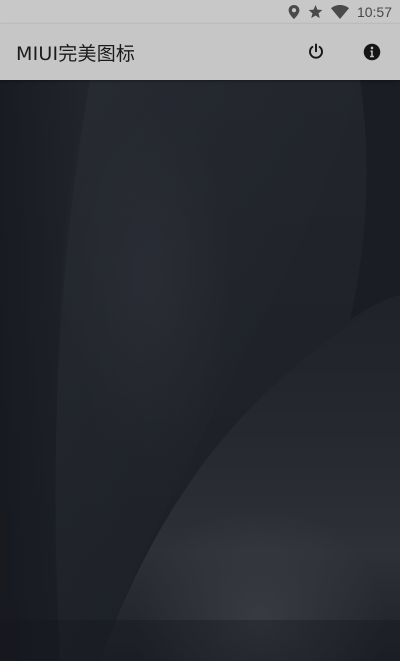 This screenshot has height=661, width=400. I want to click on info-button, so click(372, 52).